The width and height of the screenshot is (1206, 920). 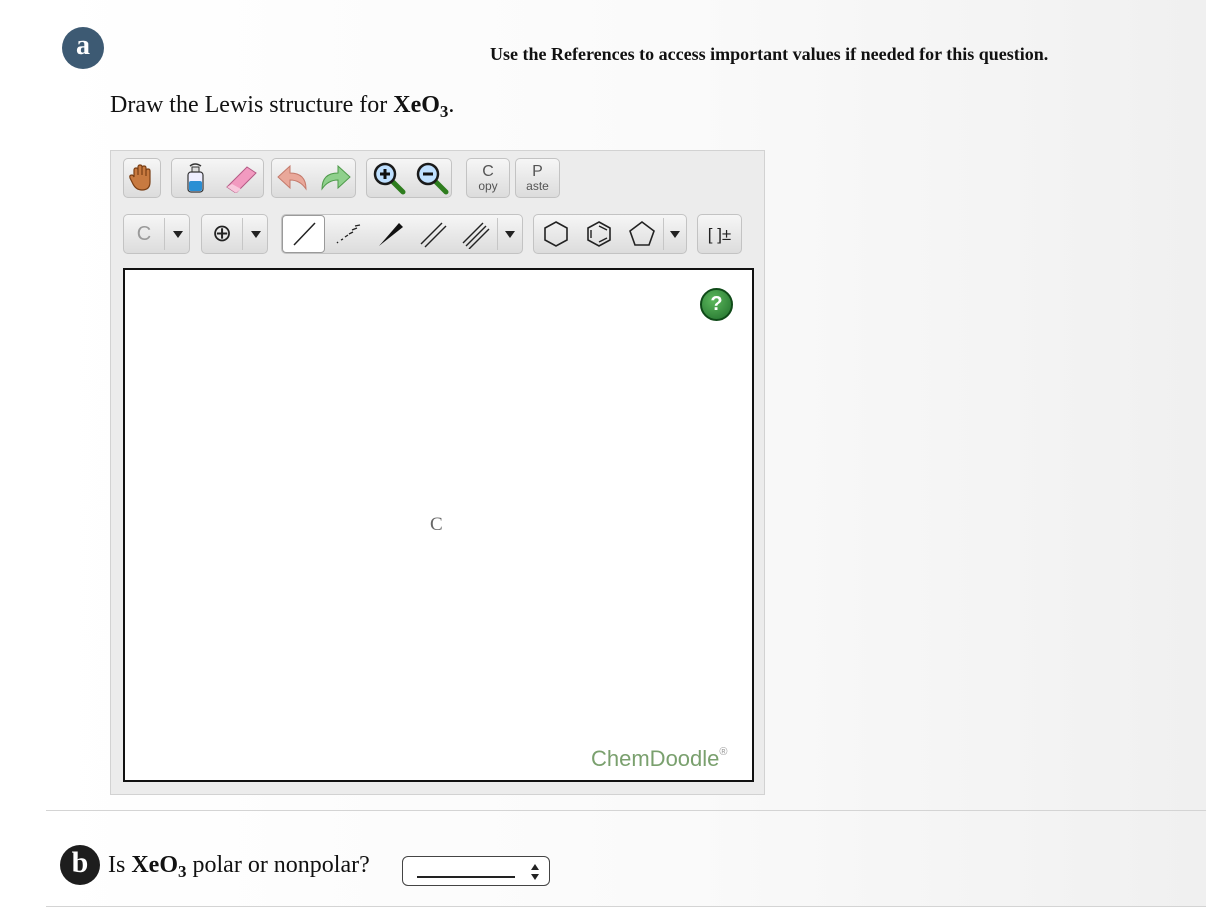 I want to click on bond-tools-group, so click(x=402, y=234).